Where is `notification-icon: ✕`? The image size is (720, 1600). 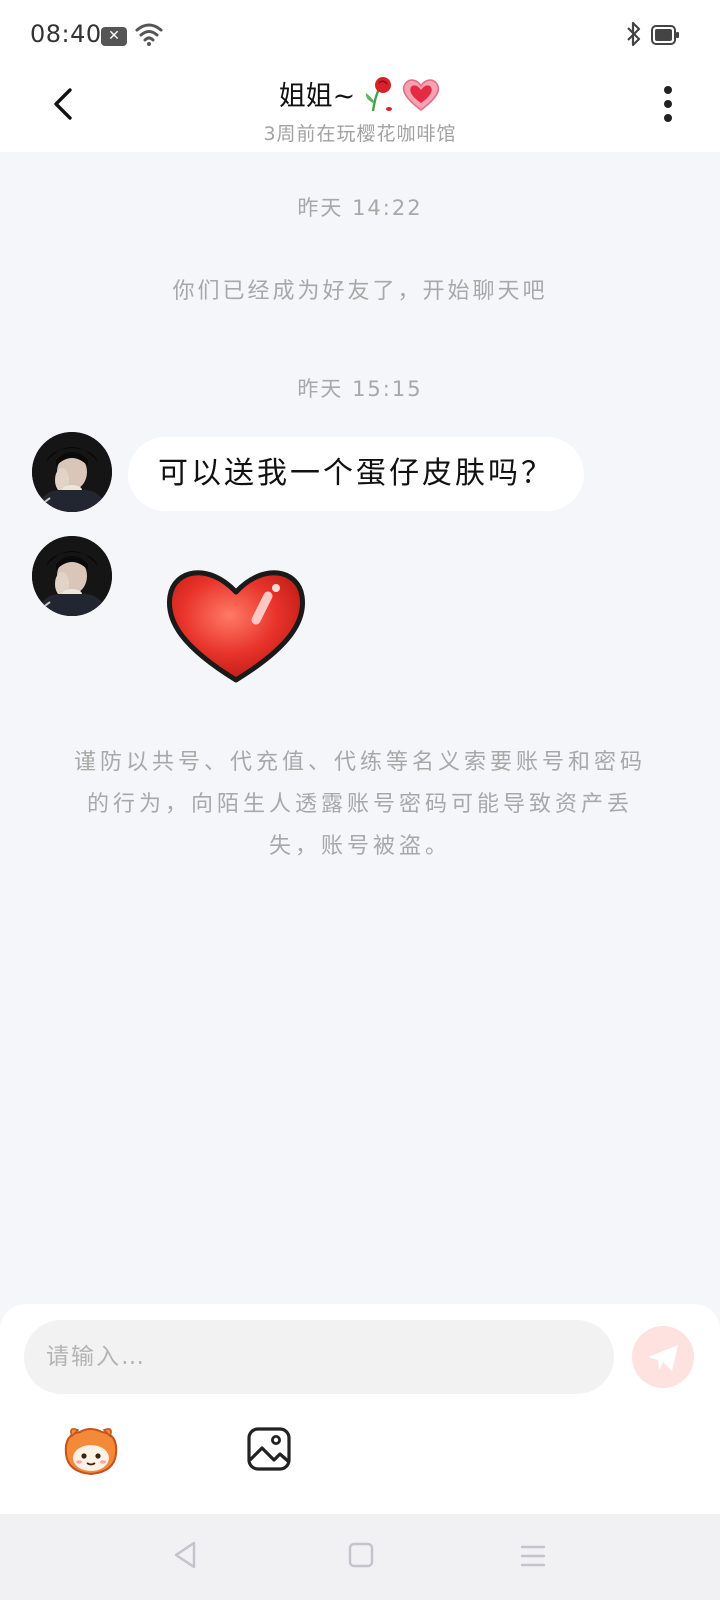 notification-icon: ✕ is located at coordinates (114, 36).